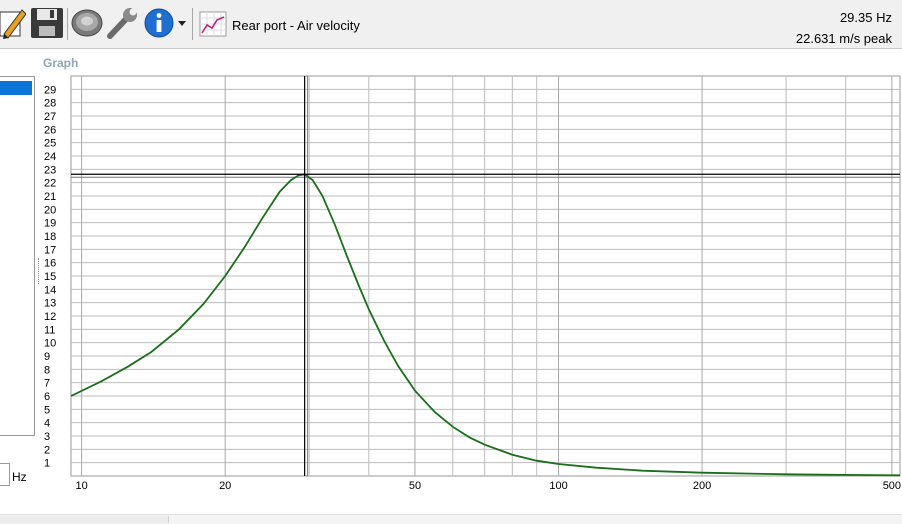 Image resolution: width=902 pixels, height=524 pixels. Describe the element at coordinates (50, 250) in the screenshot. I see `y-tick-label: 17` at that location.